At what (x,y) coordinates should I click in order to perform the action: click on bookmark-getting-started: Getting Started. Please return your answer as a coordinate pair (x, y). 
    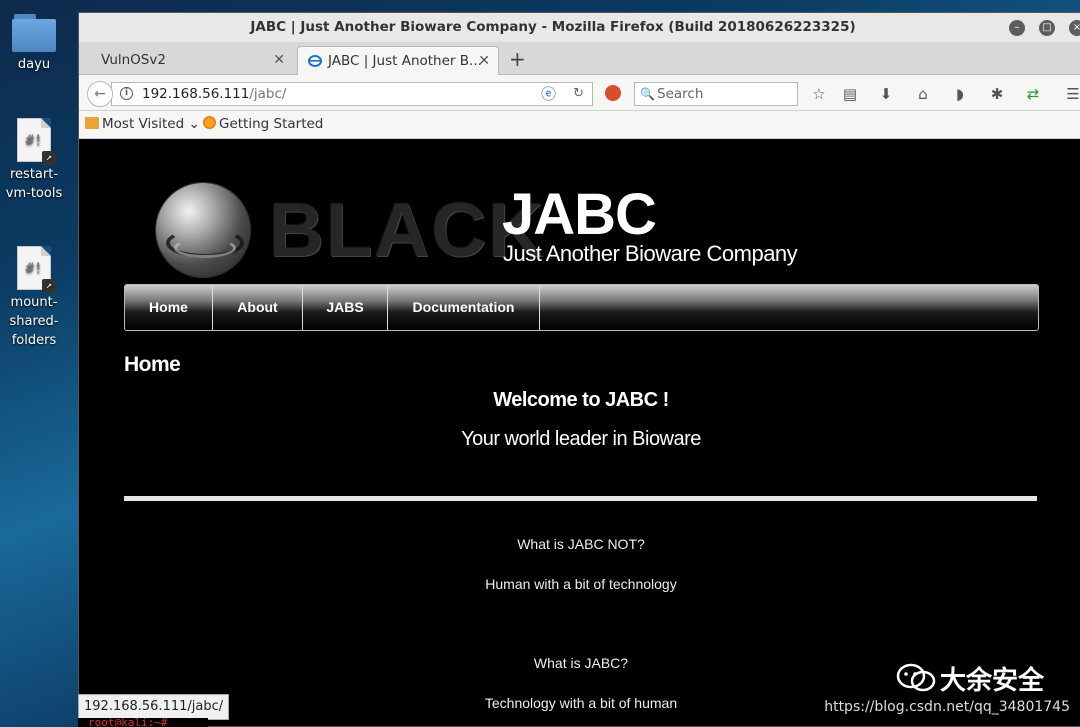
    Looking at the image, I should click on (263, 124).